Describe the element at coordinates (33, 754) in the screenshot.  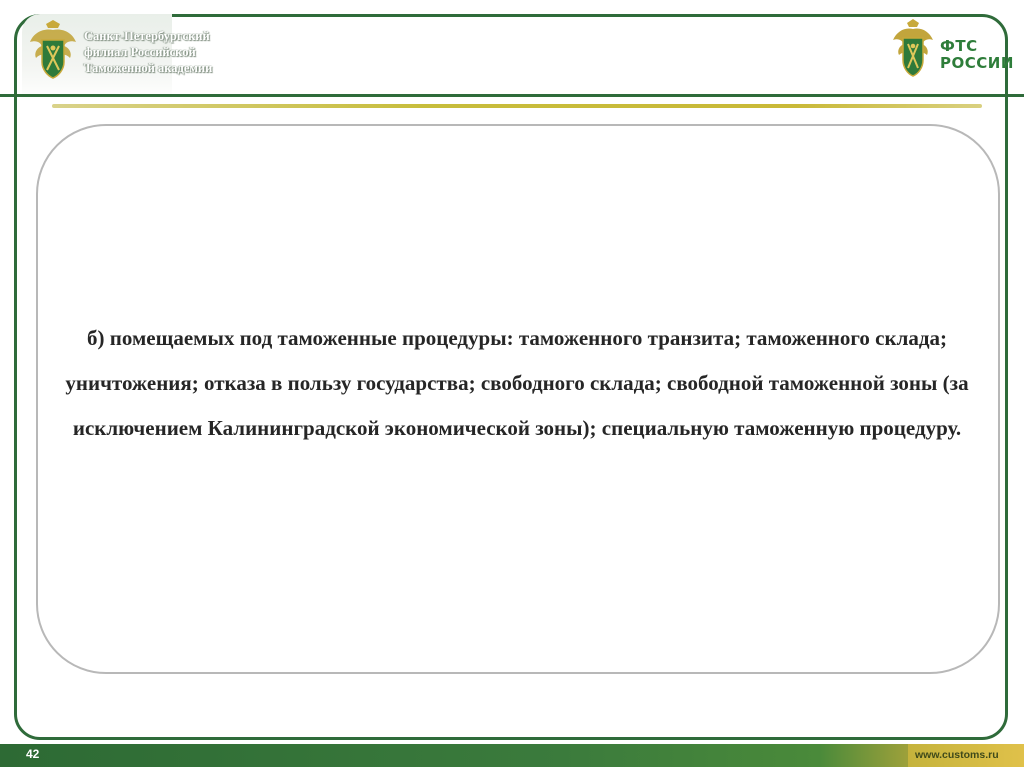
I see `slide-number: 42` at that location.